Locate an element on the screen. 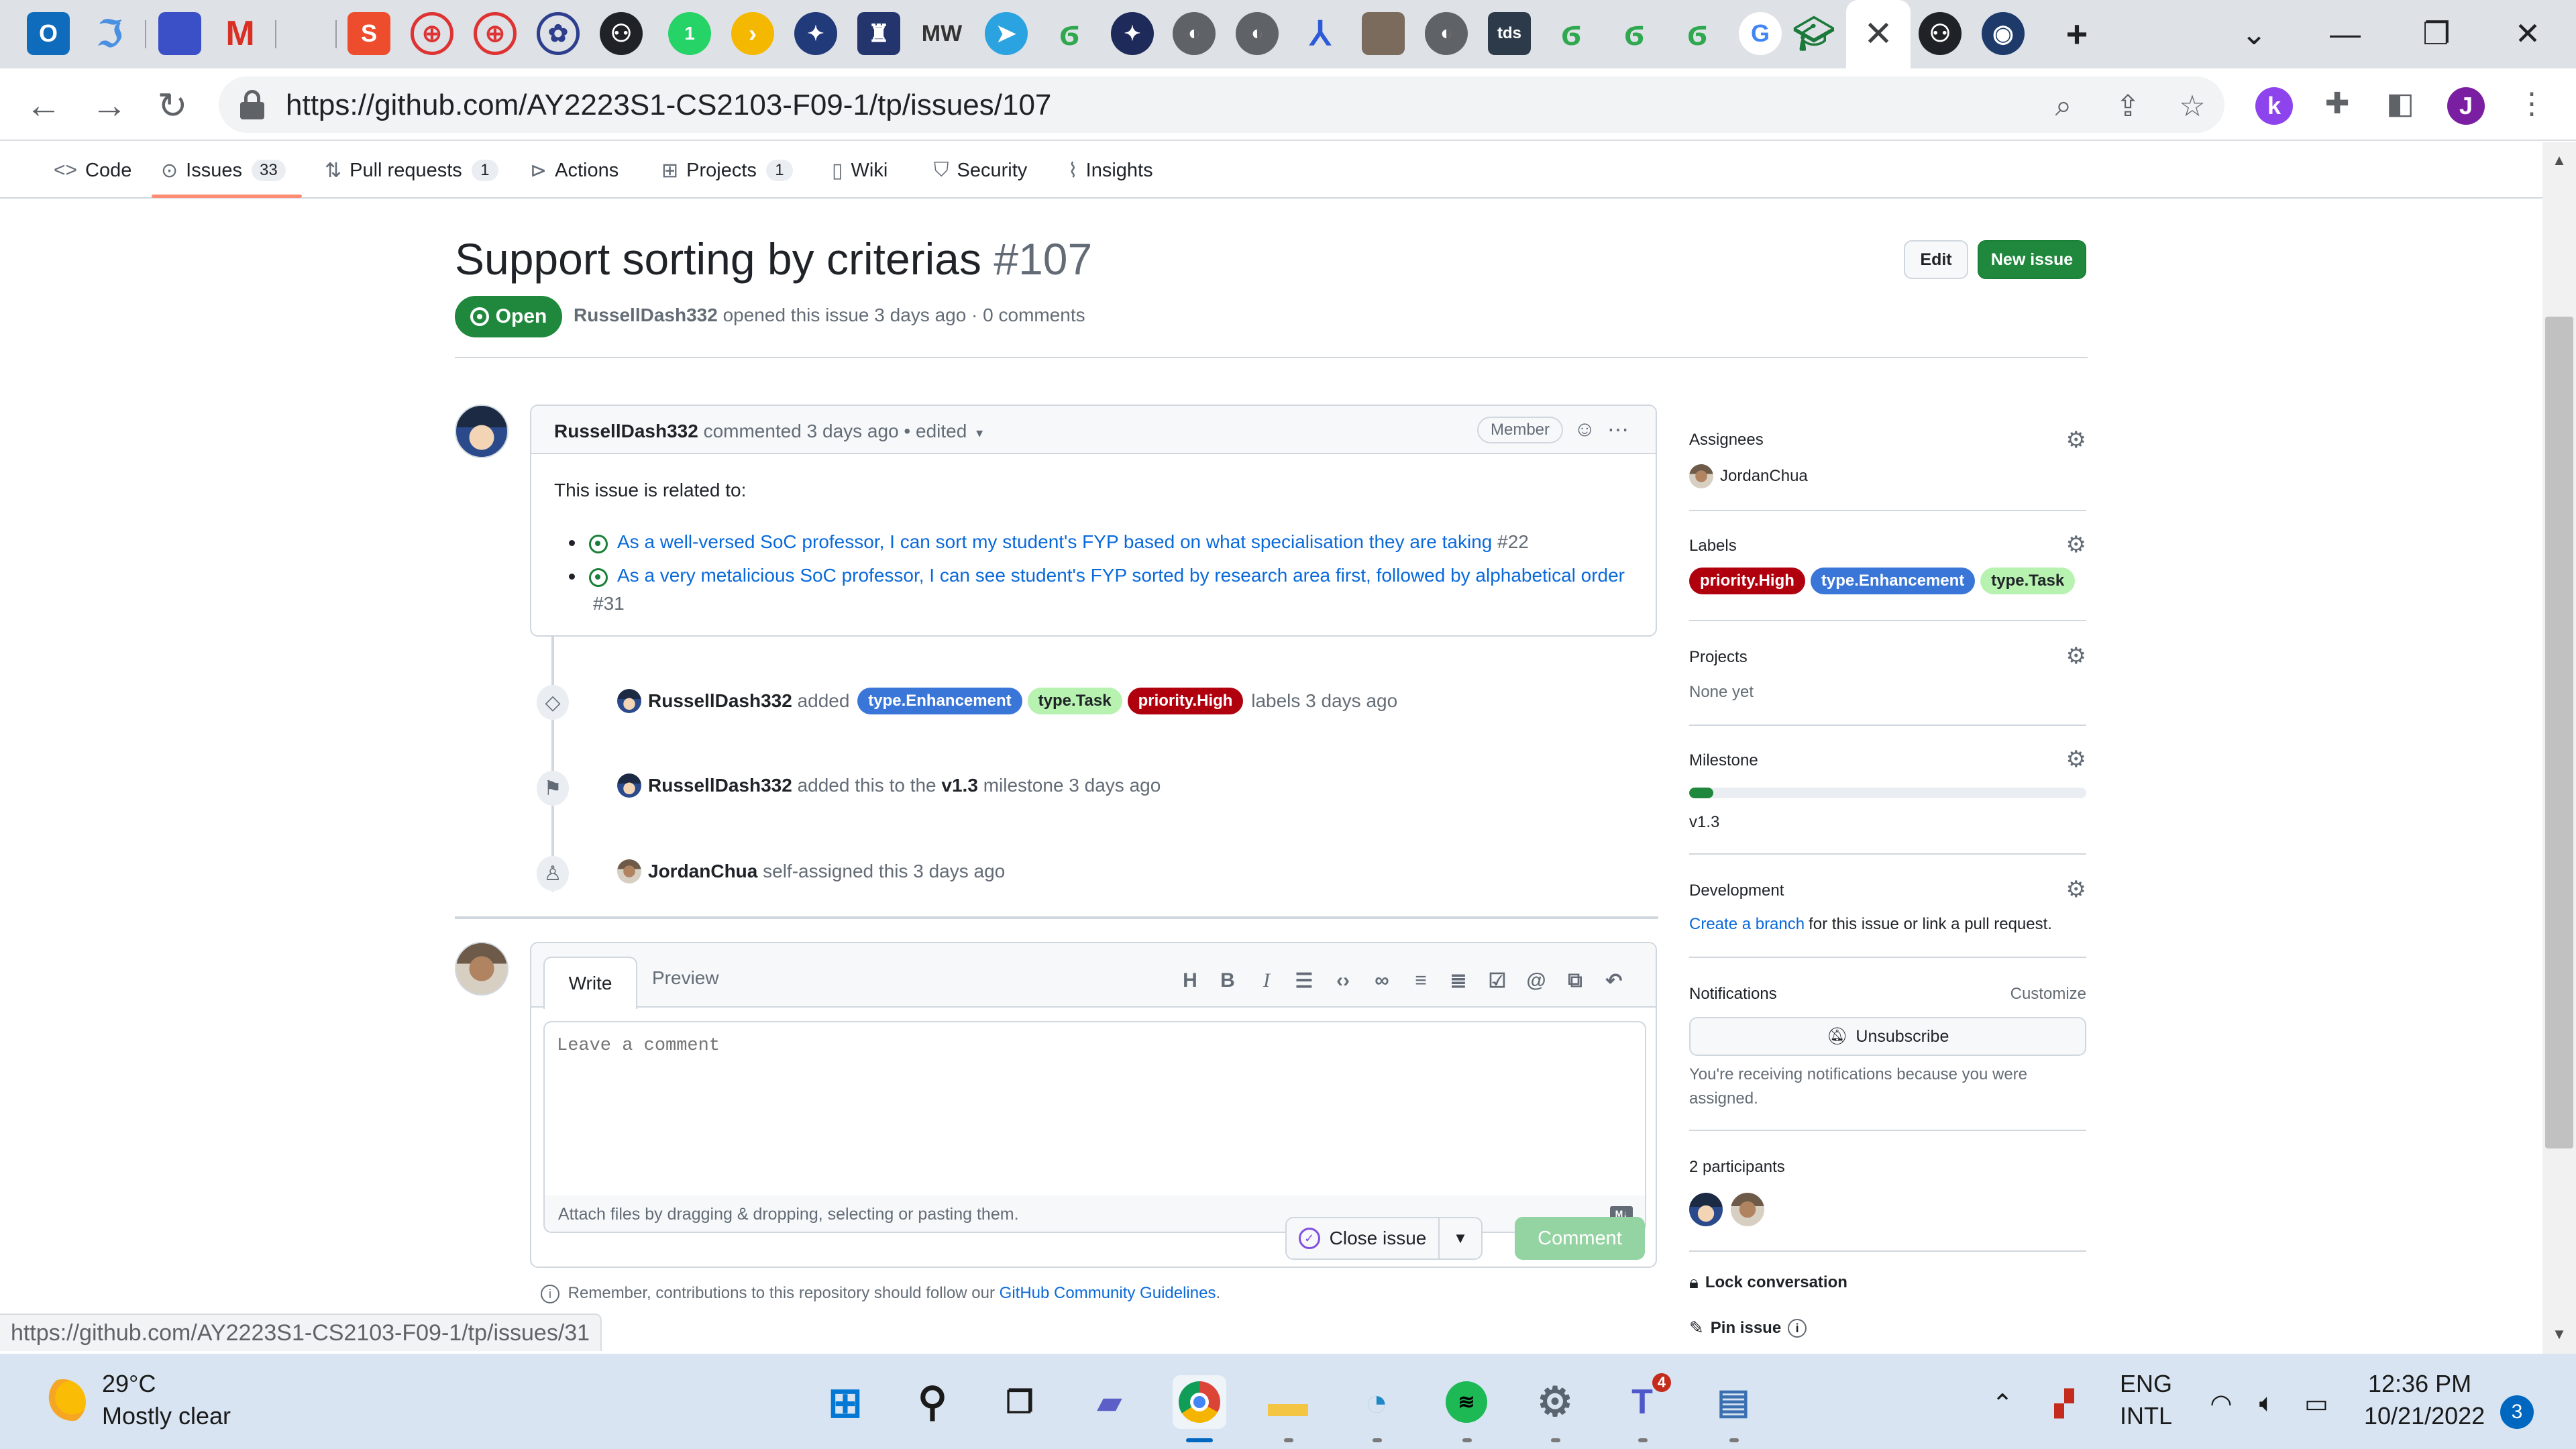  telegram-icon: ➤ is located at coordinates (1006, 33).